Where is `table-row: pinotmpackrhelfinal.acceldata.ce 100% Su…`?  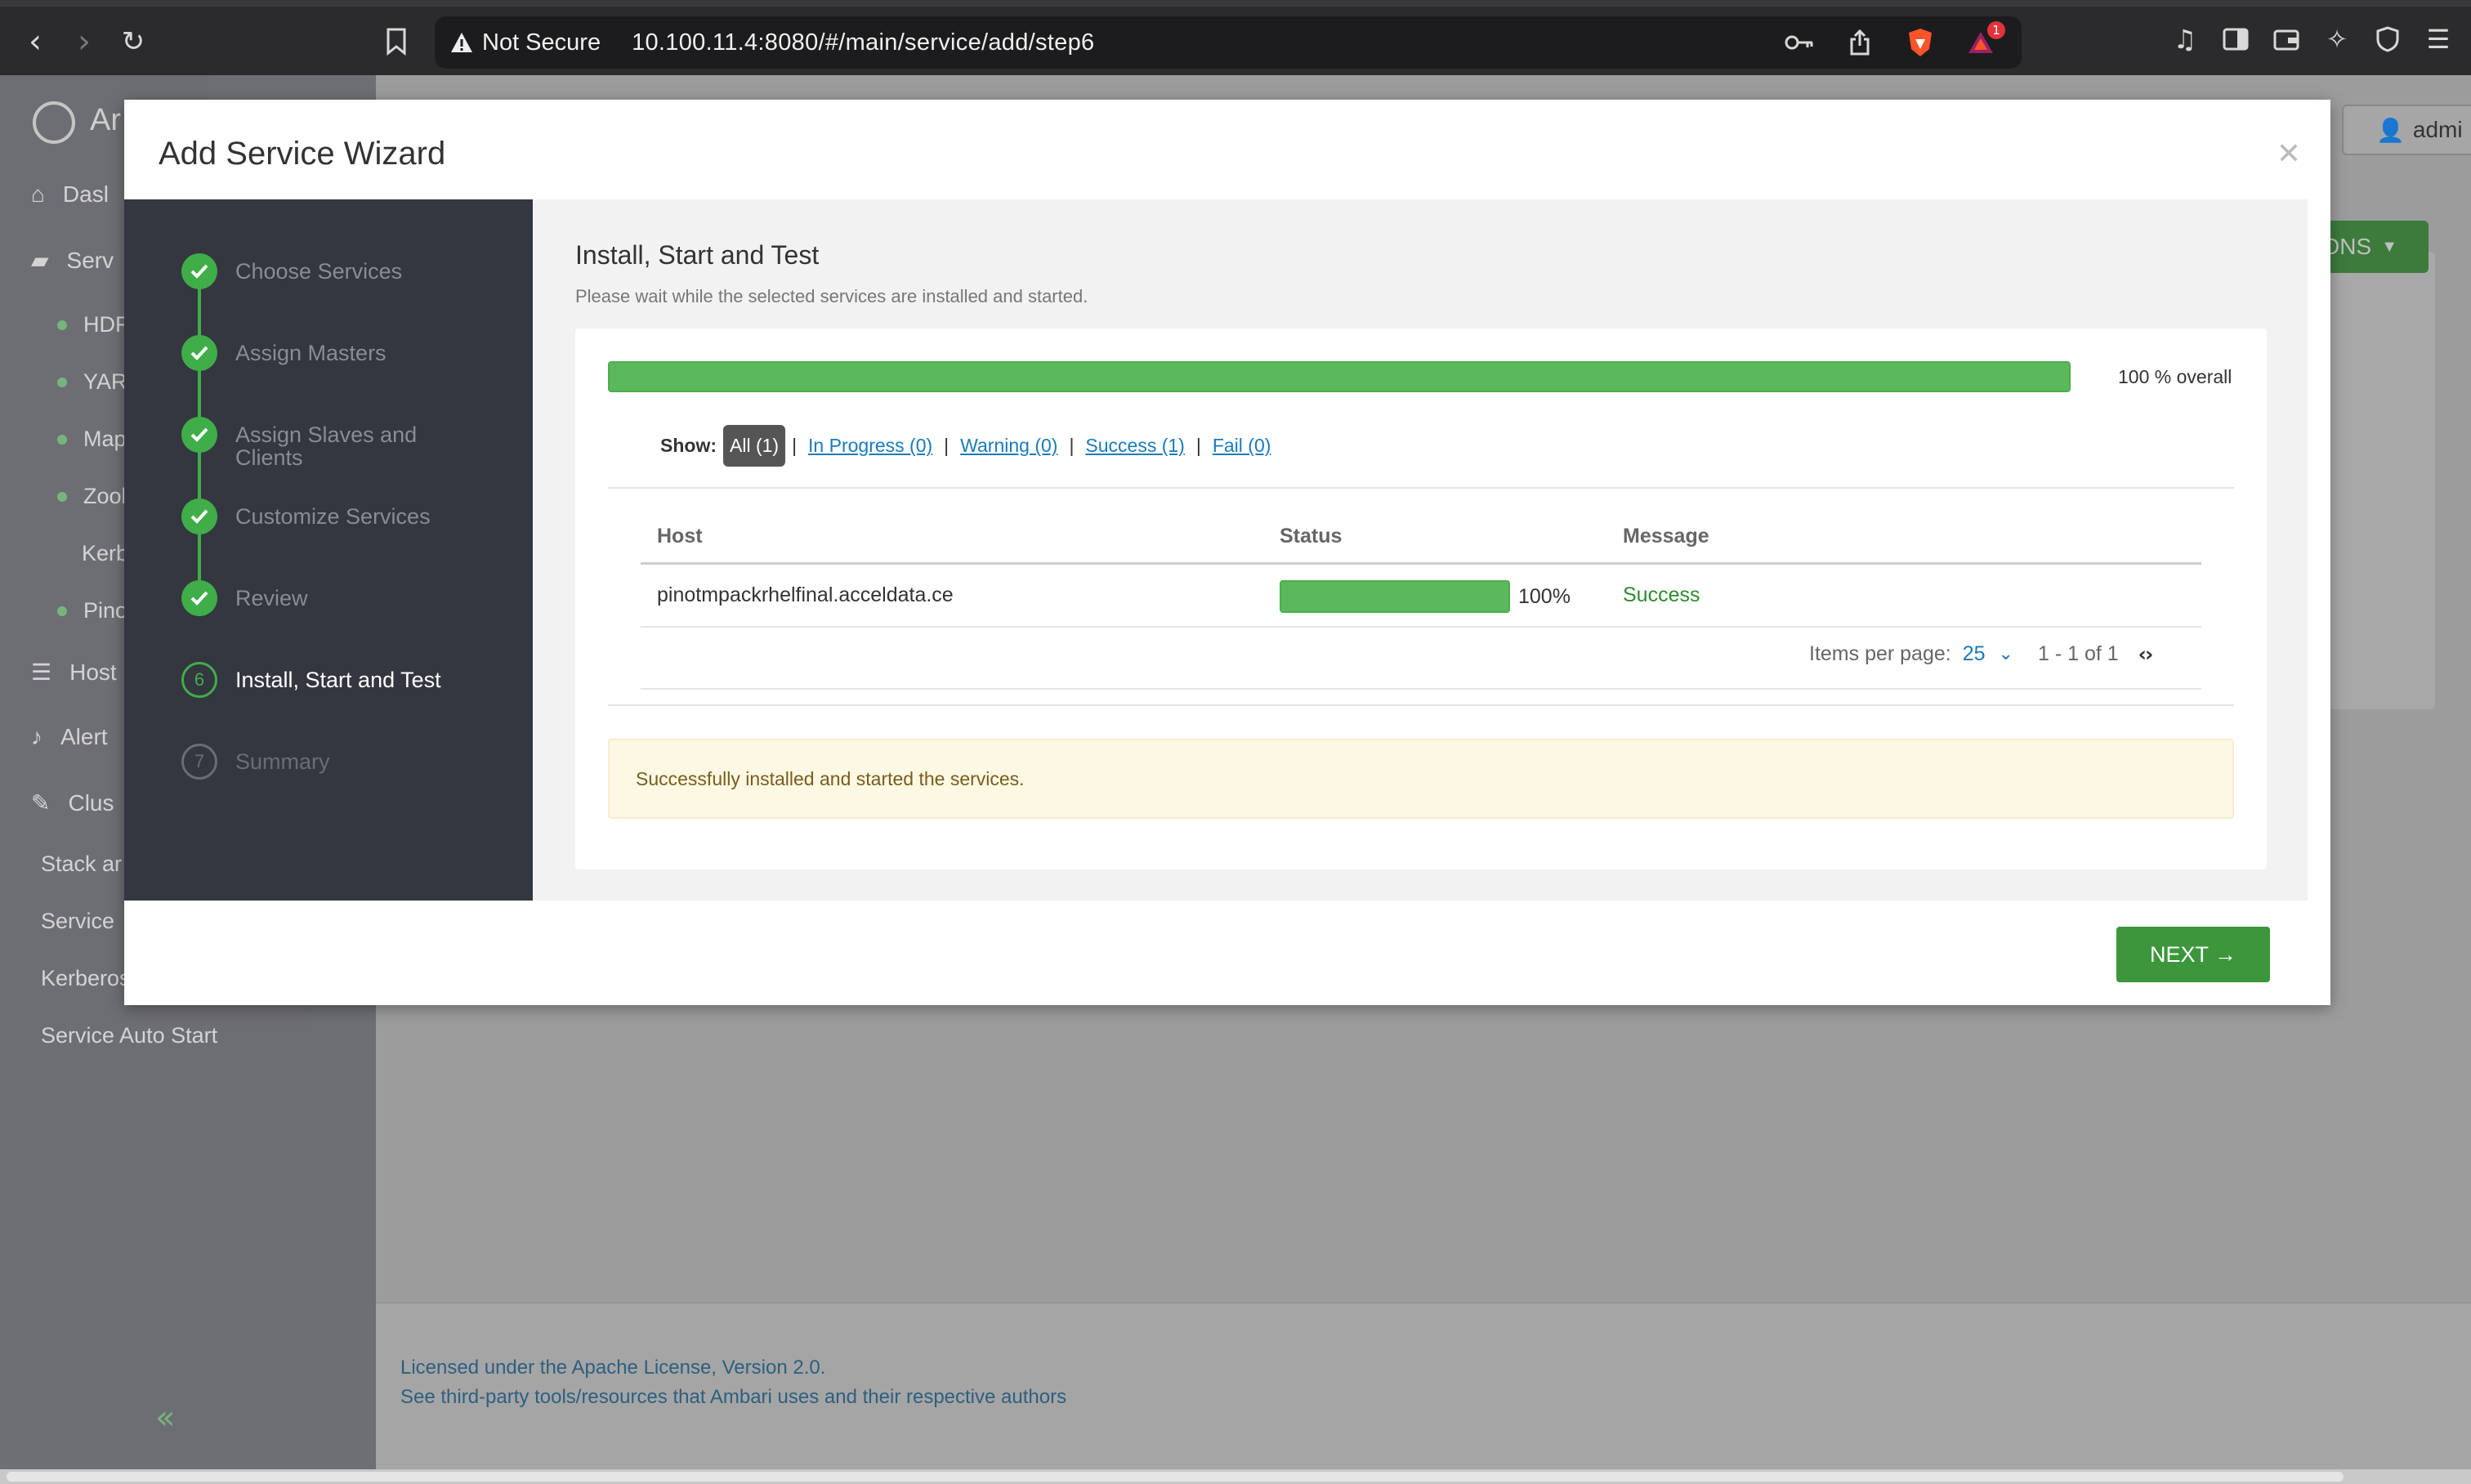 table-row: pinotmpackrhelfinal.acceldata.ce 100% Su… is located at coordinates (1421, 595).